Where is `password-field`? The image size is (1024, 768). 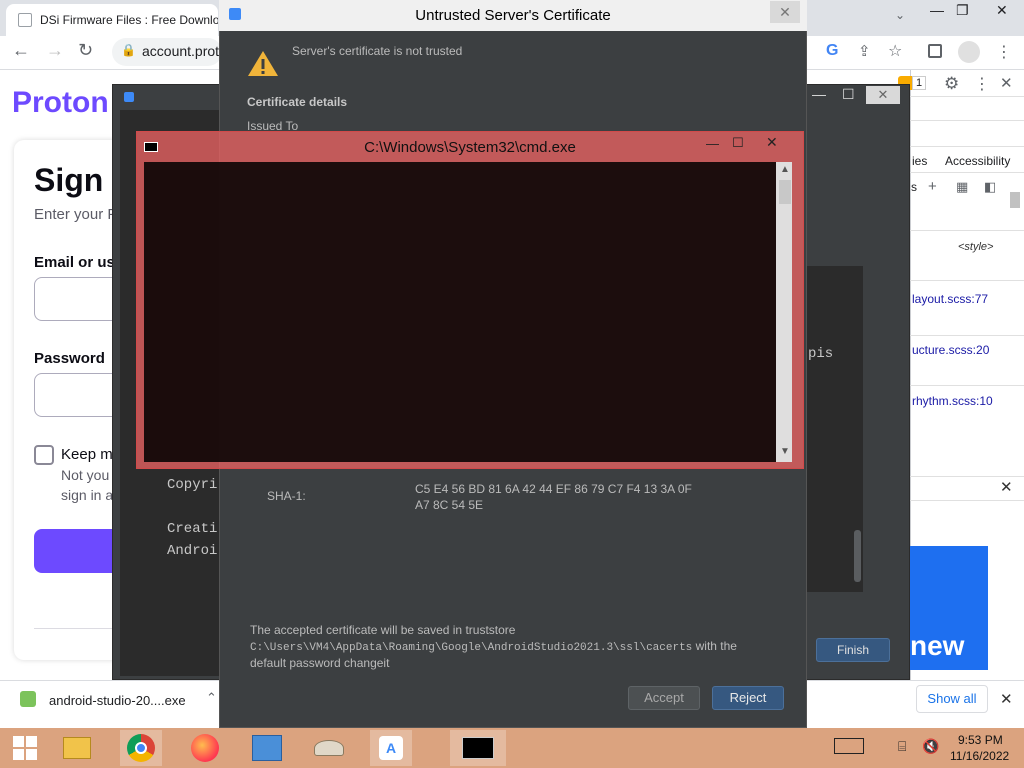
password-field is located at coordinates (79, 395).